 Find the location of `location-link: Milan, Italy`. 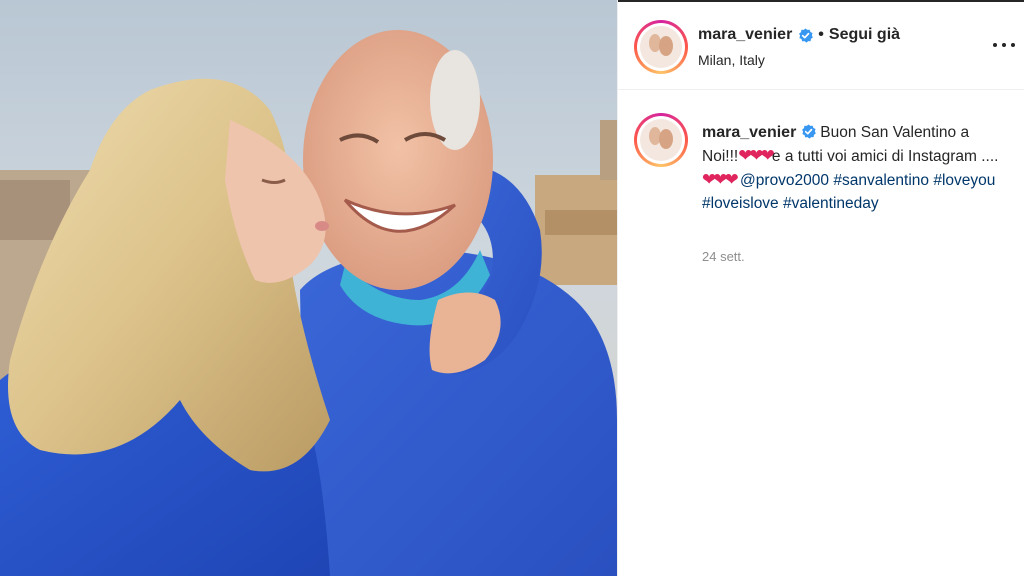

location-link: Milan, Italy is located at coordinates (731, 60).